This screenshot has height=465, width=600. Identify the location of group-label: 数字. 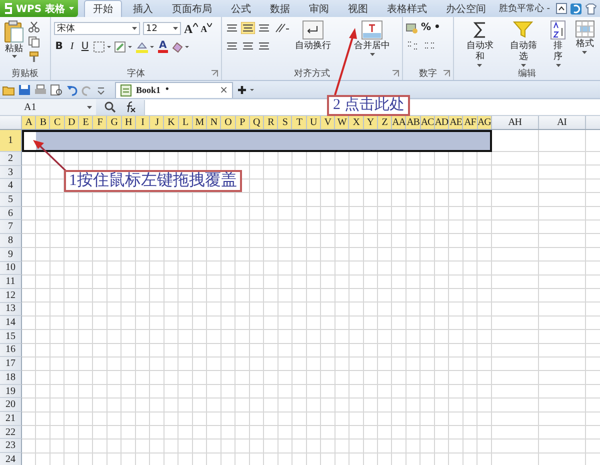
(428, 74).